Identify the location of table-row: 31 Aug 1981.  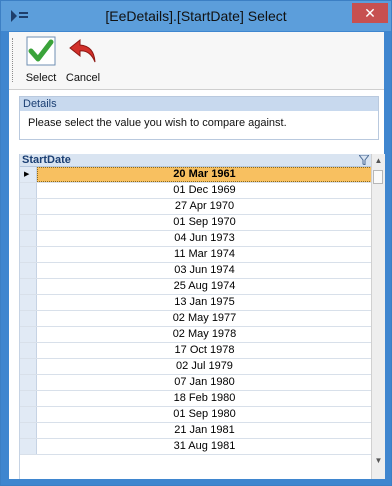
(196, 447).